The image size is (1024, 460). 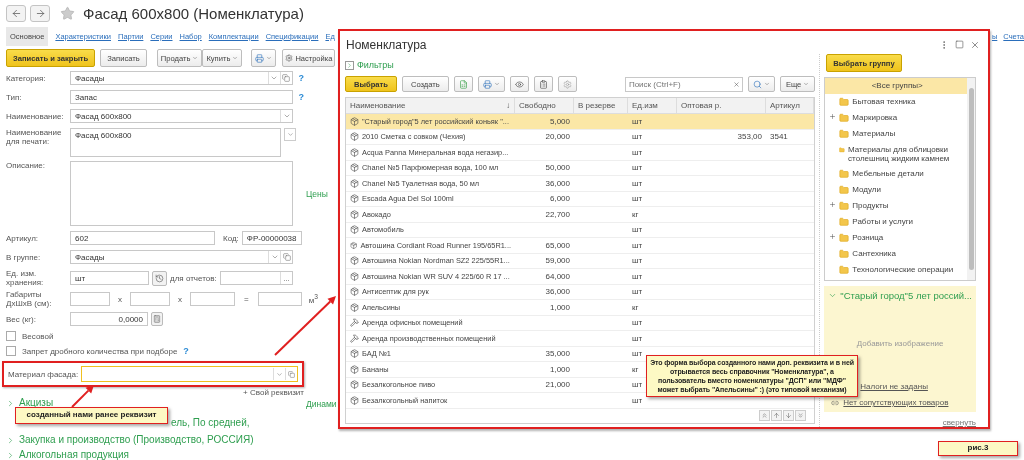 What do you see at coordinates (375, 65) in the screenshot?
I see `filters-link: Фильтры` at bounding box center [375, 65].